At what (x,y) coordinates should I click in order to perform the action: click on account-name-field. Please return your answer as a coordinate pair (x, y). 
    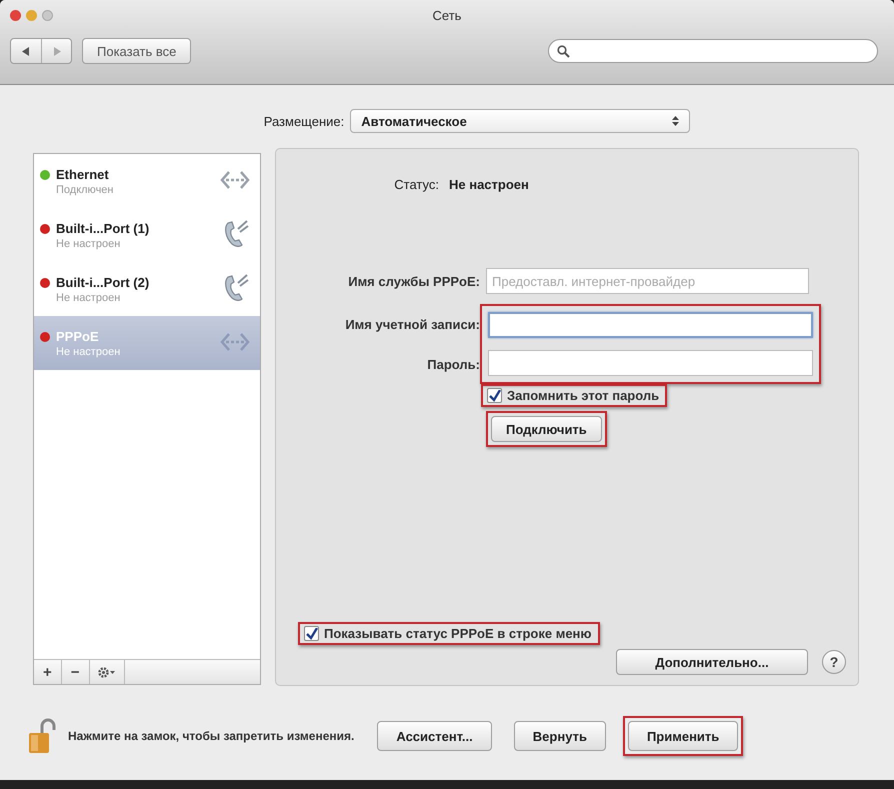
    Looking at the image, I should click on (650, 325).